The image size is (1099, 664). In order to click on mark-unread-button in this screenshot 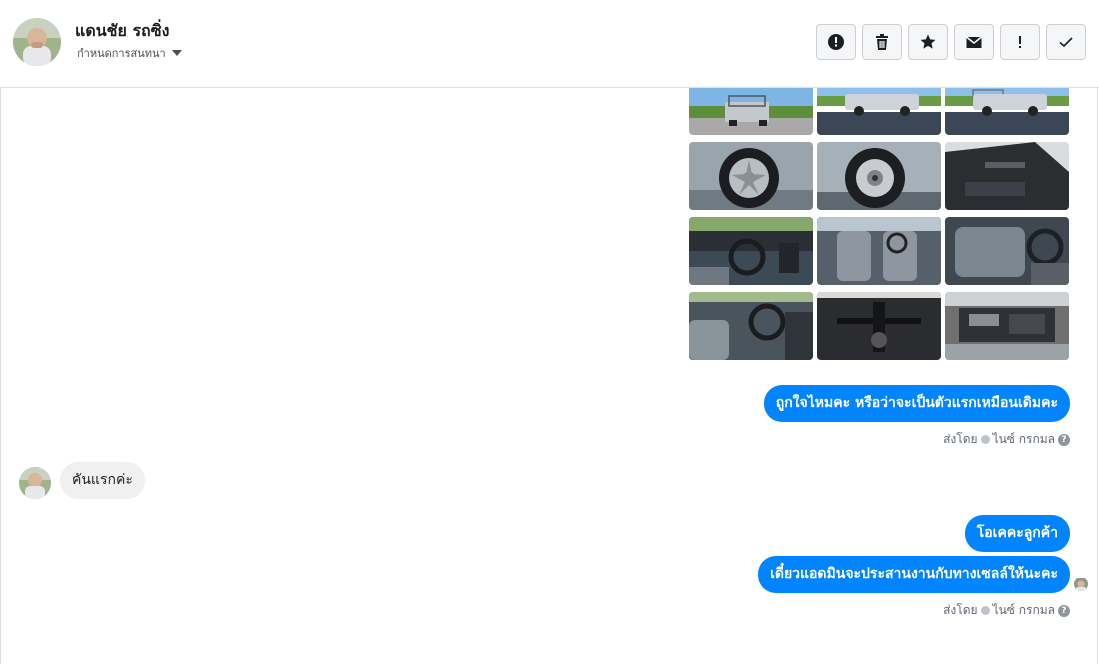, I will do `click(974, 42)`.